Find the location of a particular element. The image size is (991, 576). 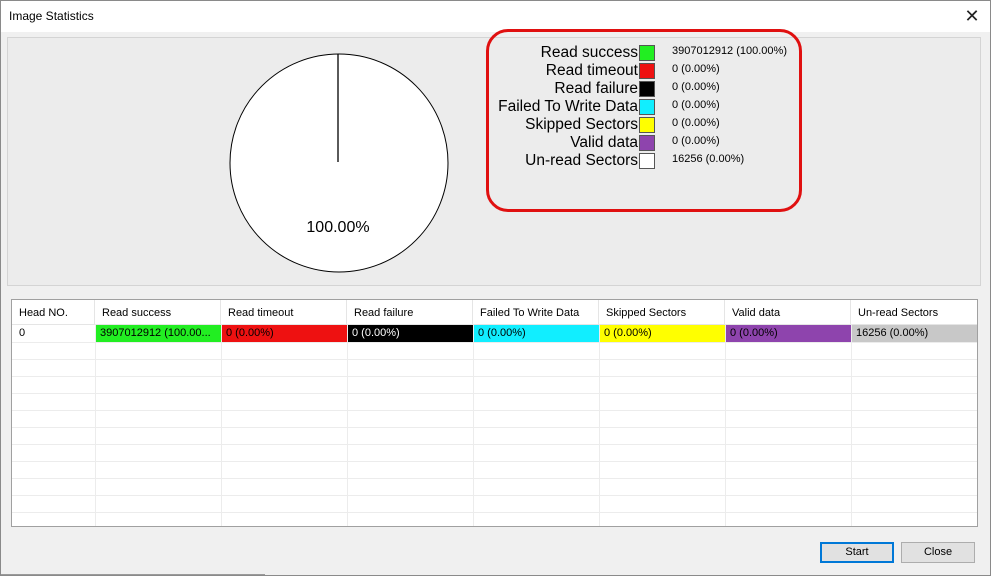

pie-chart is located at coordinates (339, 163).